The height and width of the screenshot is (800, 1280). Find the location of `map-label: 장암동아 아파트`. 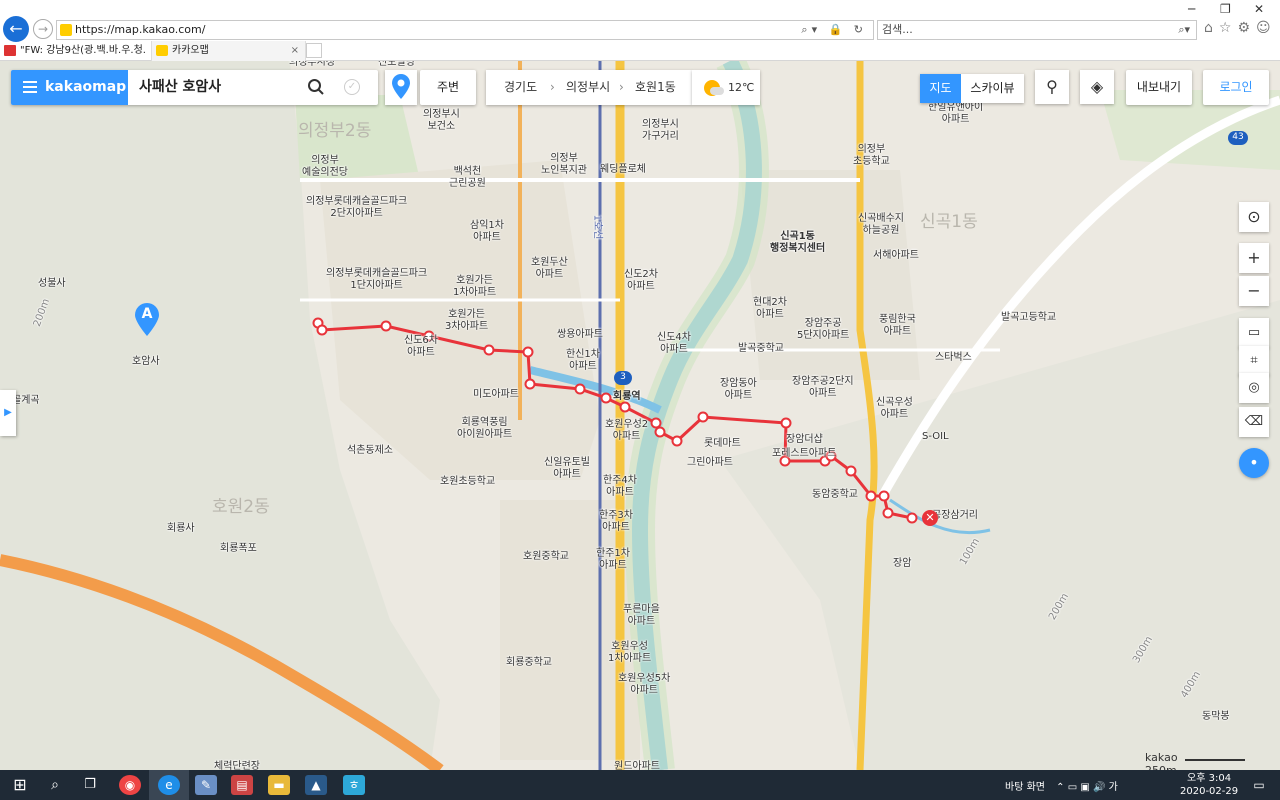

map-label: 장암동아 아파트 is located at coordinates (738, 389).